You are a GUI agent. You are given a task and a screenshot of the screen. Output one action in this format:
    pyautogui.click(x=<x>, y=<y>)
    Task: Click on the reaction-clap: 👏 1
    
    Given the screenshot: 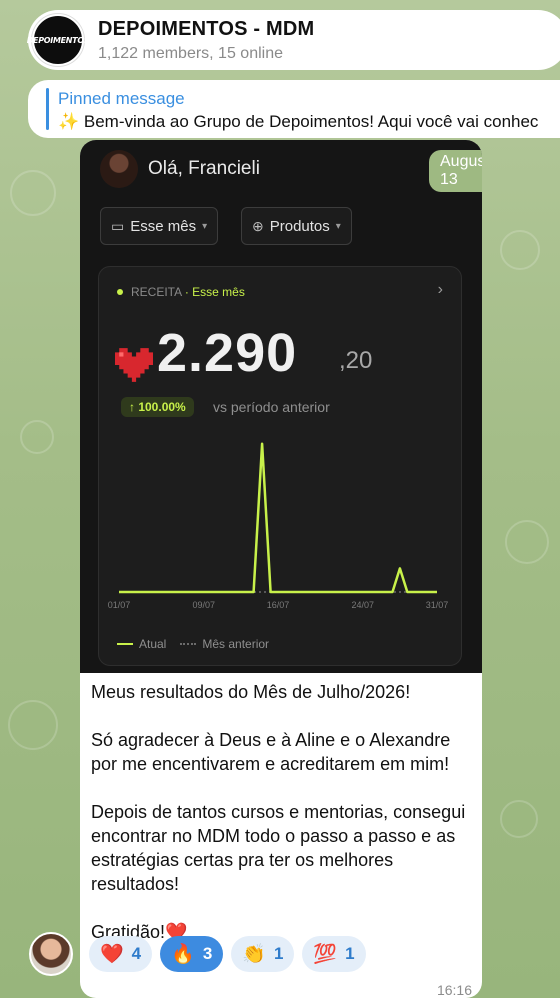 What is the action you would take?
    pyautogui.click(x=263, y=954)
    